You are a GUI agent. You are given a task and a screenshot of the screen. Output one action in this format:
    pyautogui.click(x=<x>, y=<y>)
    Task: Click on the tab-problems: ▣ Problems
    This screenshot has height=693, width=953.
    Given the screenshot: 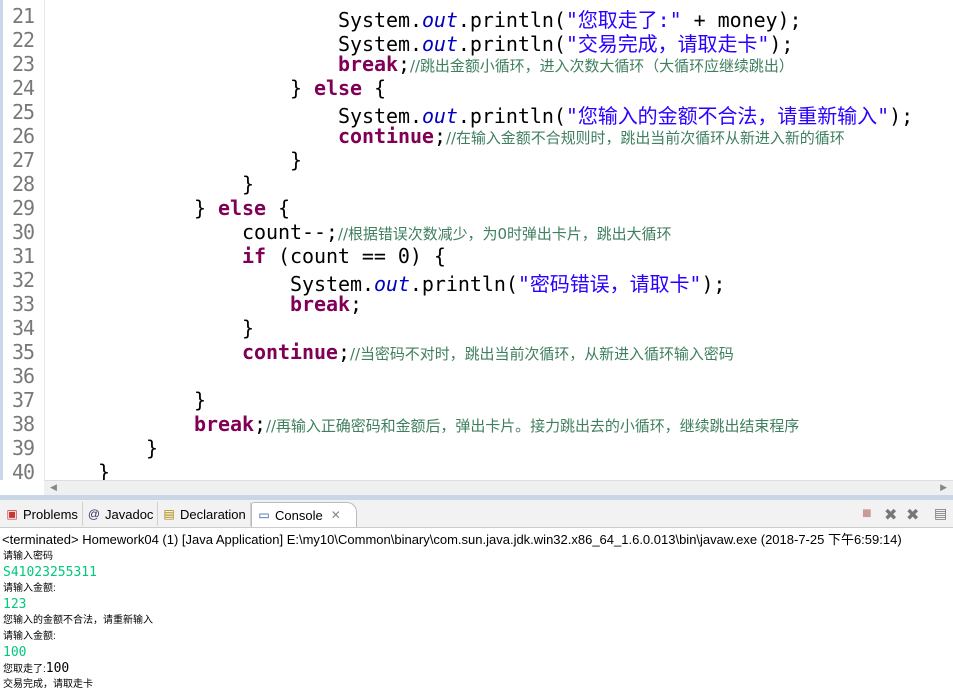 What is the action you would take?
    pyautogui.click(x=41, y=514)
    